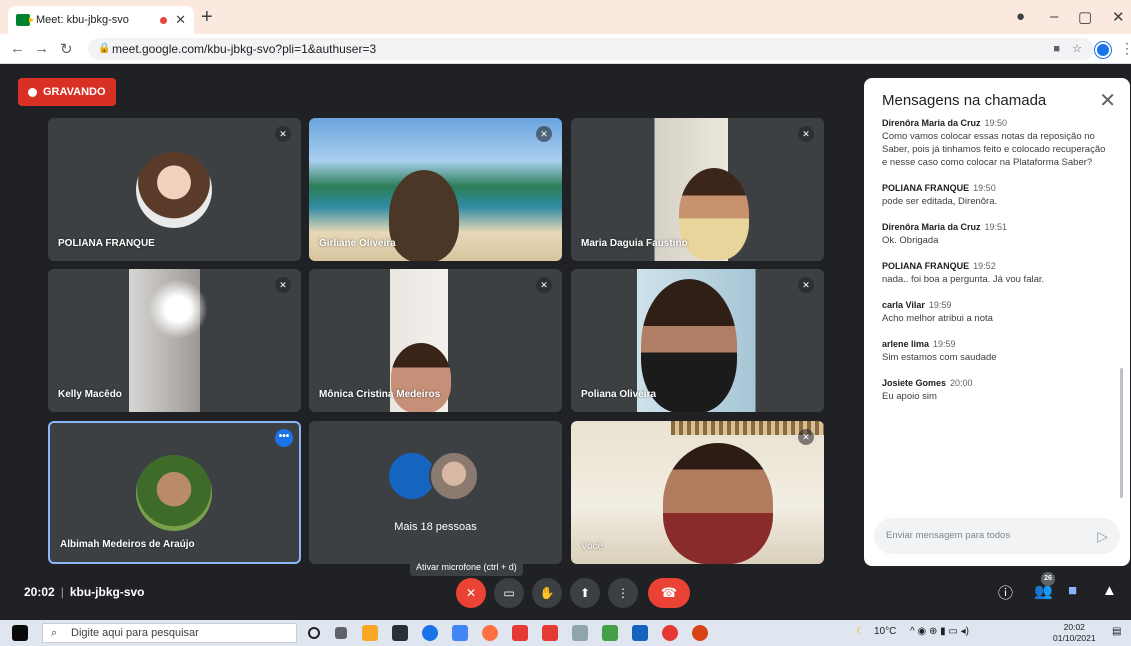  What do you see at coordinates (1116, 631) in the screenshot?
I see `notifications-icon: ▤` at bounding box center [1116, 631].